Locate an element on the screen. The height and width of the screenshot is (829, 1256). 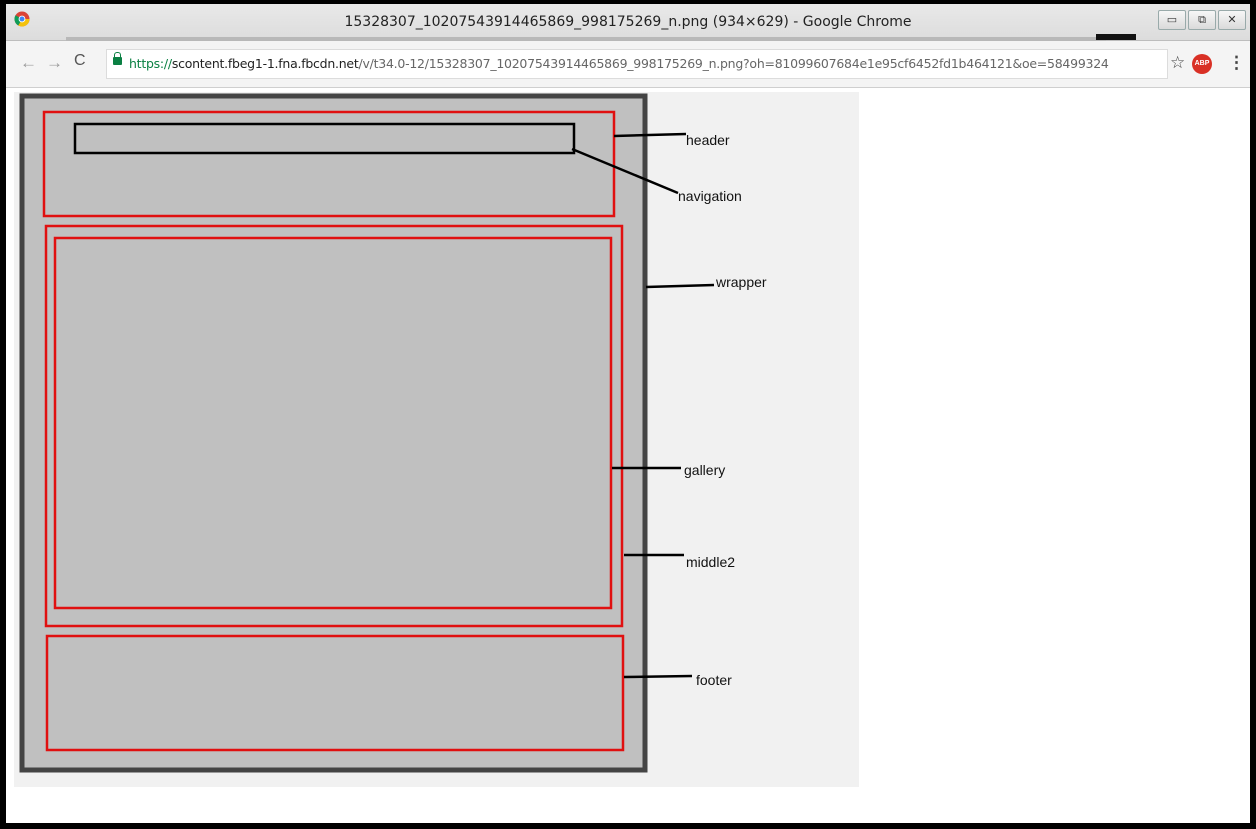
footer-label: footer is located at coordinates (714, 680).